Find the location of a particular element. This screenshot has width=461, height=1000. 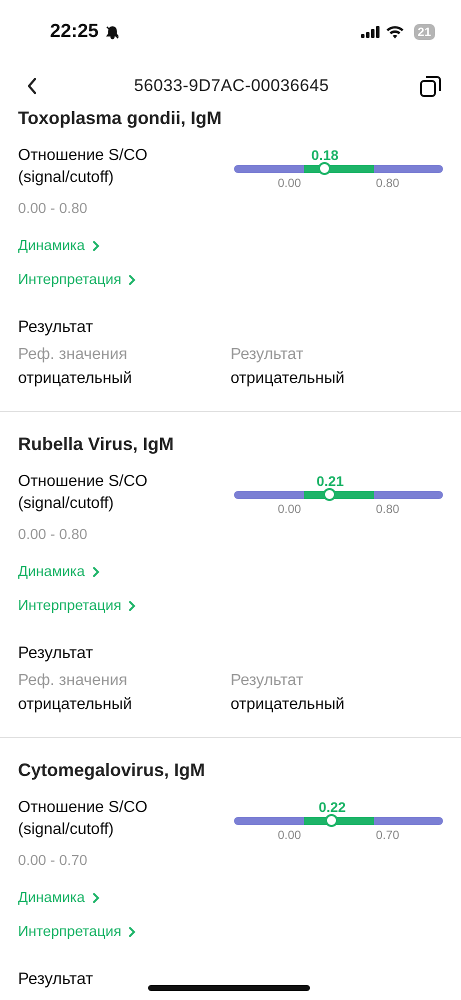

copy-icon is located at coordinates (431, 86).